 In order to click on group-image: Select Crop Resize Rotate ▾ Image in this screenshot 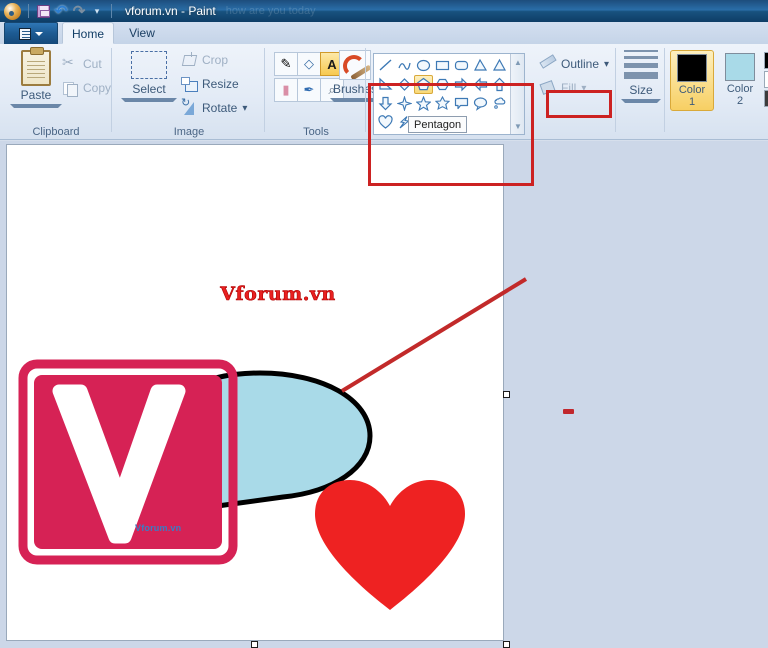, I will do `click(189, 92)`.